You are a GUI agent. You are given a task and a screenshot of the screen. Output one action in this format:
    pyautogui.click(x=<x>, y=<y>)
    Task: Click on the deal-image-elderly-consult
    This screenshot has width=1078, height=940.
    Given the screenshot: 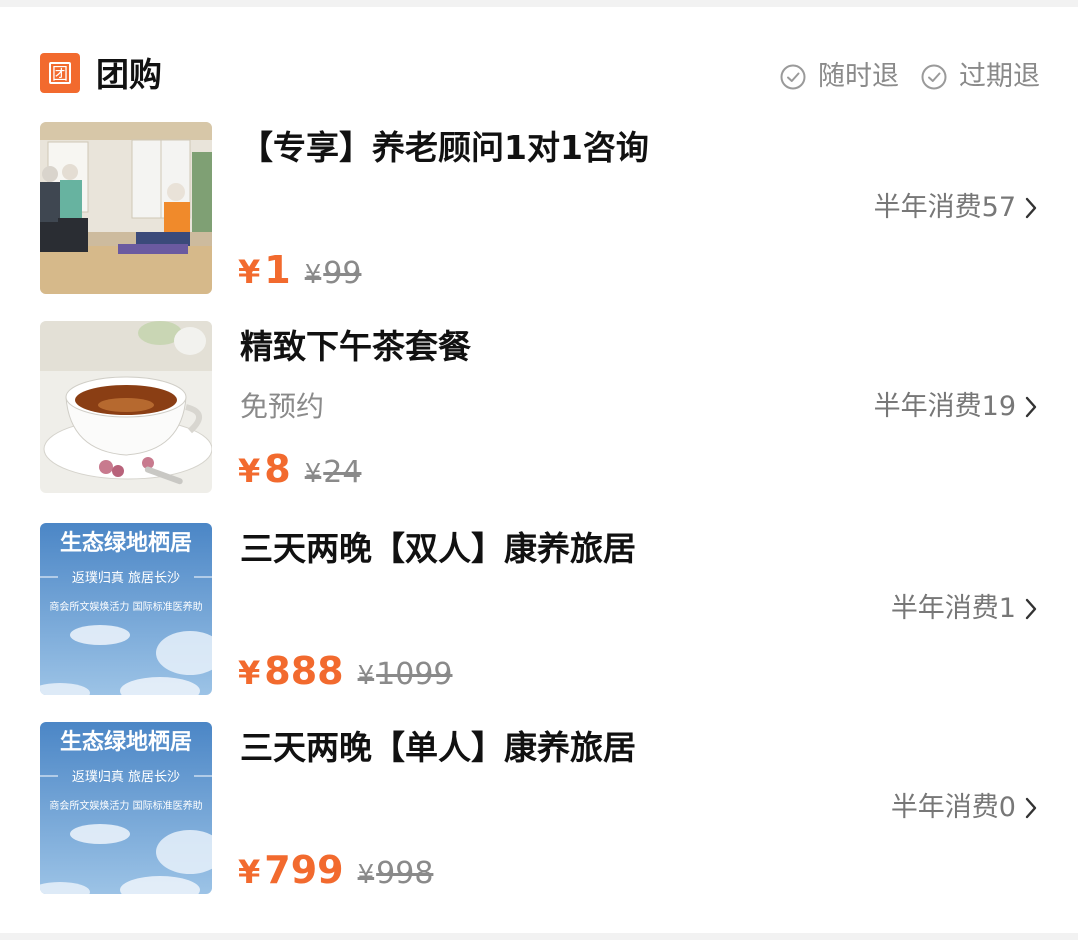 What is the action you would take?
    pyautogui.click(x=126, y=208)
    